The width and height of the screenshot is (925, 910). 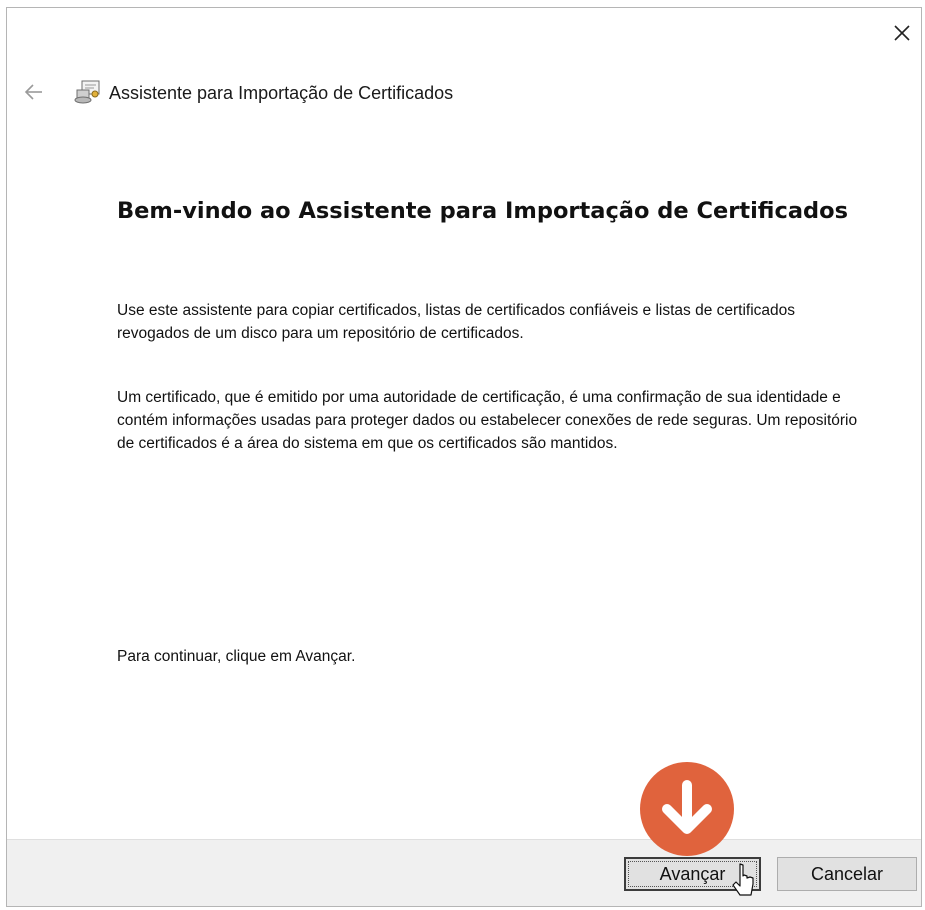 What do you see at coordinates (743, 879) in the screenshot?
I see `mouse-cursor-icon` at bounding box center [743, 879].